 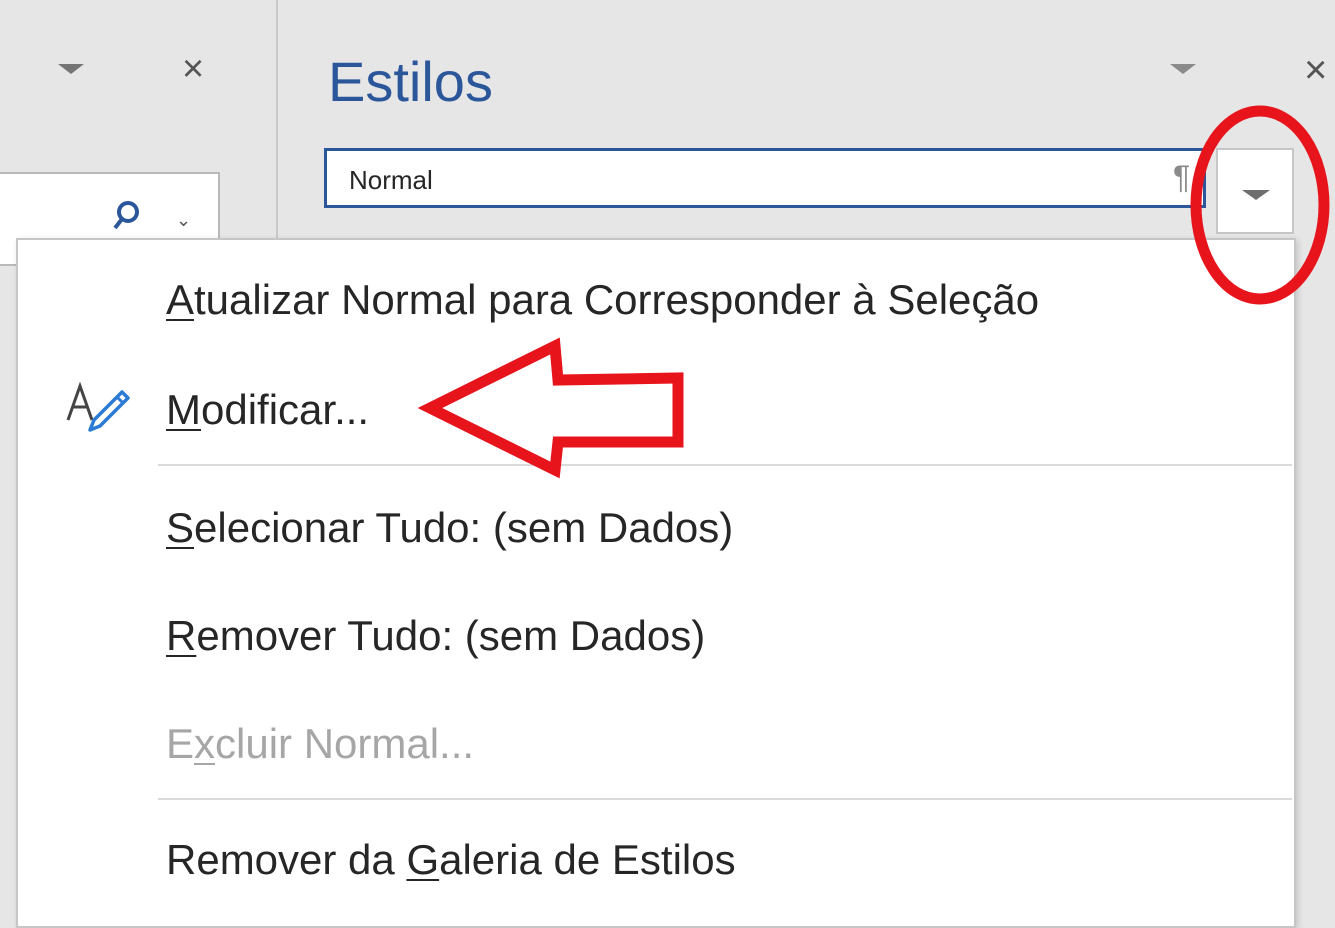 I want to click on paragraph-mark-icon: ¶, so click(x=1182, y=177).